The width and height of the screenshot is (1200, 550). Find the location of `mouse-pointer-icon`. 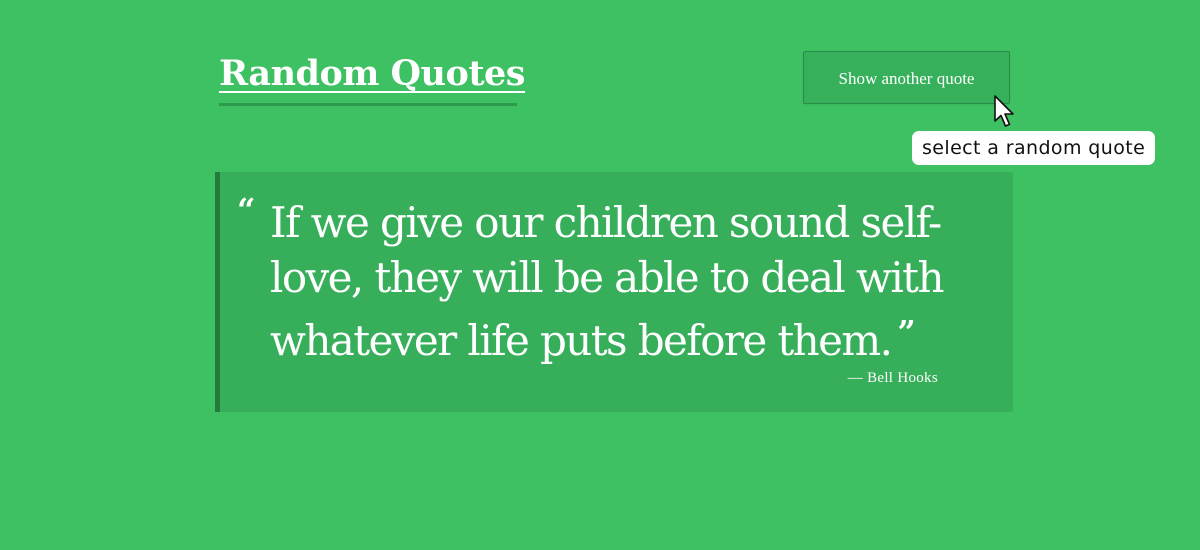

mouse-pointer-icon is located at coordinates (1004, 111).